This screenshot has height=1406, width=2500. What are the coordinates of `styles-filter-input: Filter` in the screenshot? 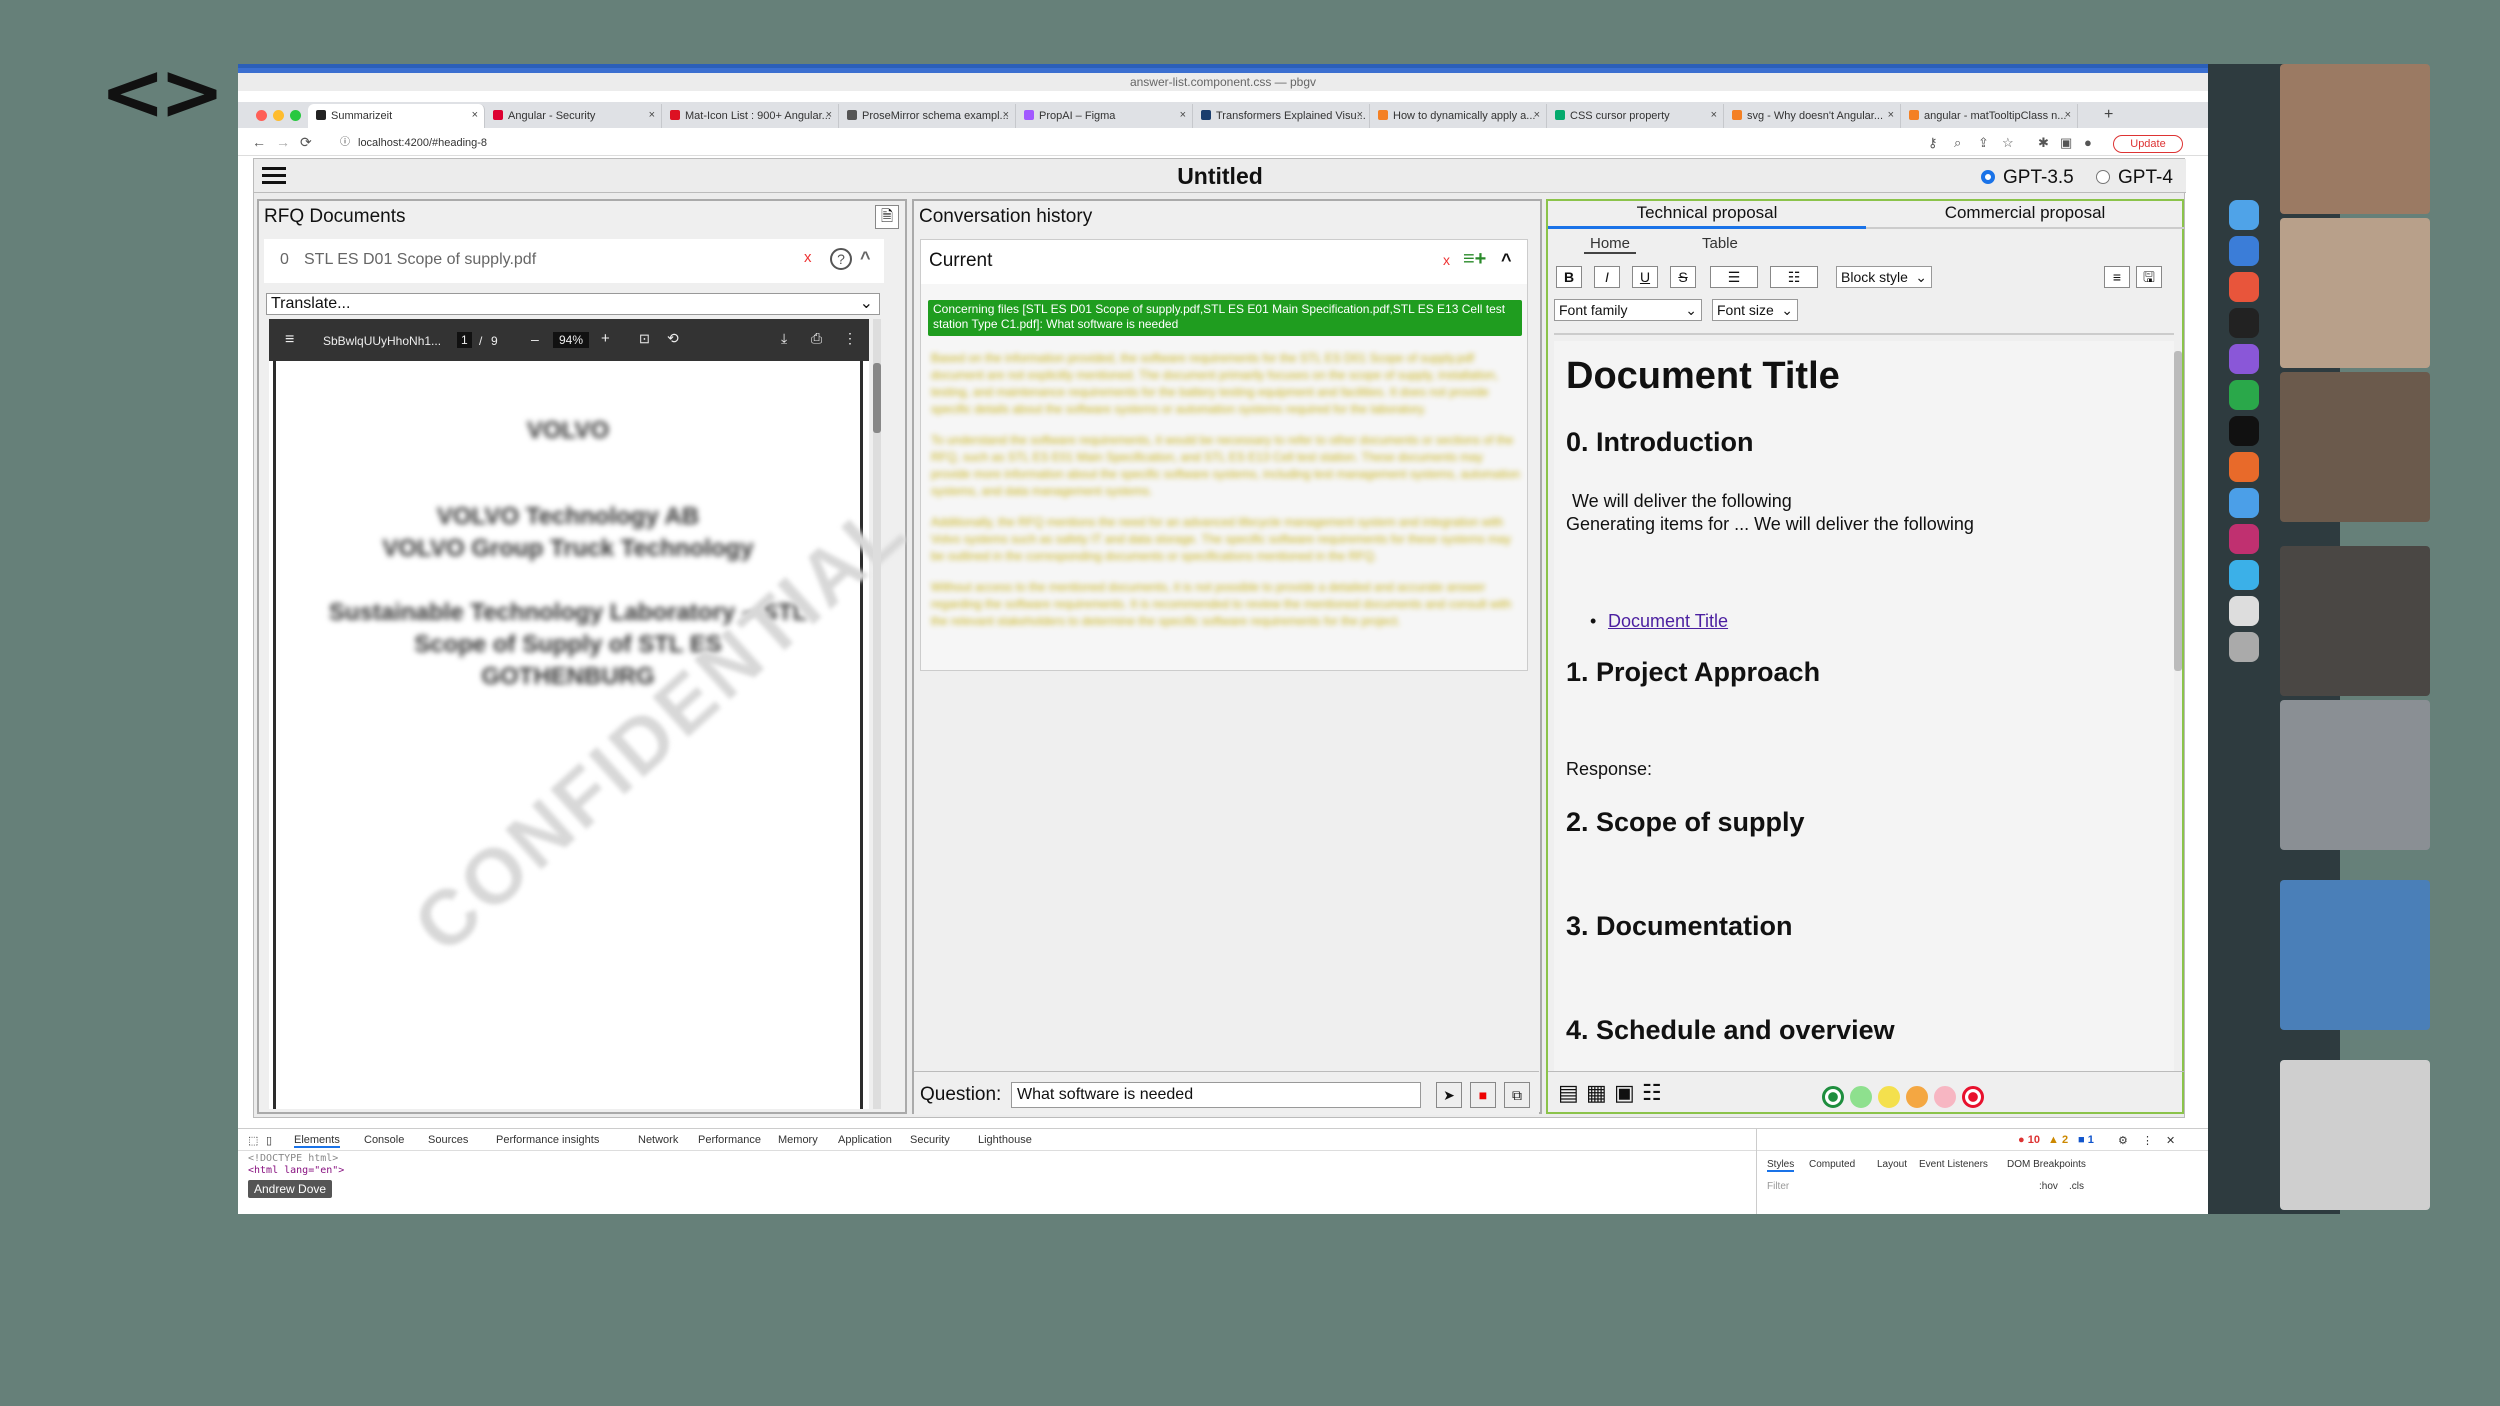 It's located at (1778, 1186).